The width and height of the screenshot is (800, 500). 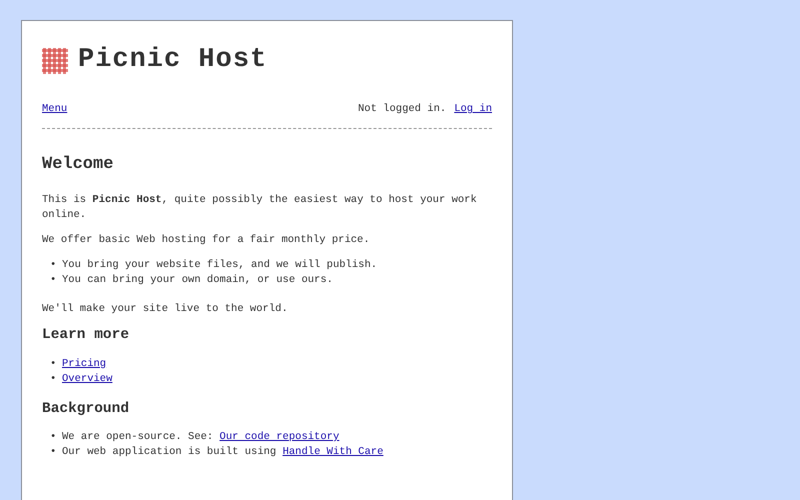 I want to click on list-link: Overview, so click(x=87, y=378).